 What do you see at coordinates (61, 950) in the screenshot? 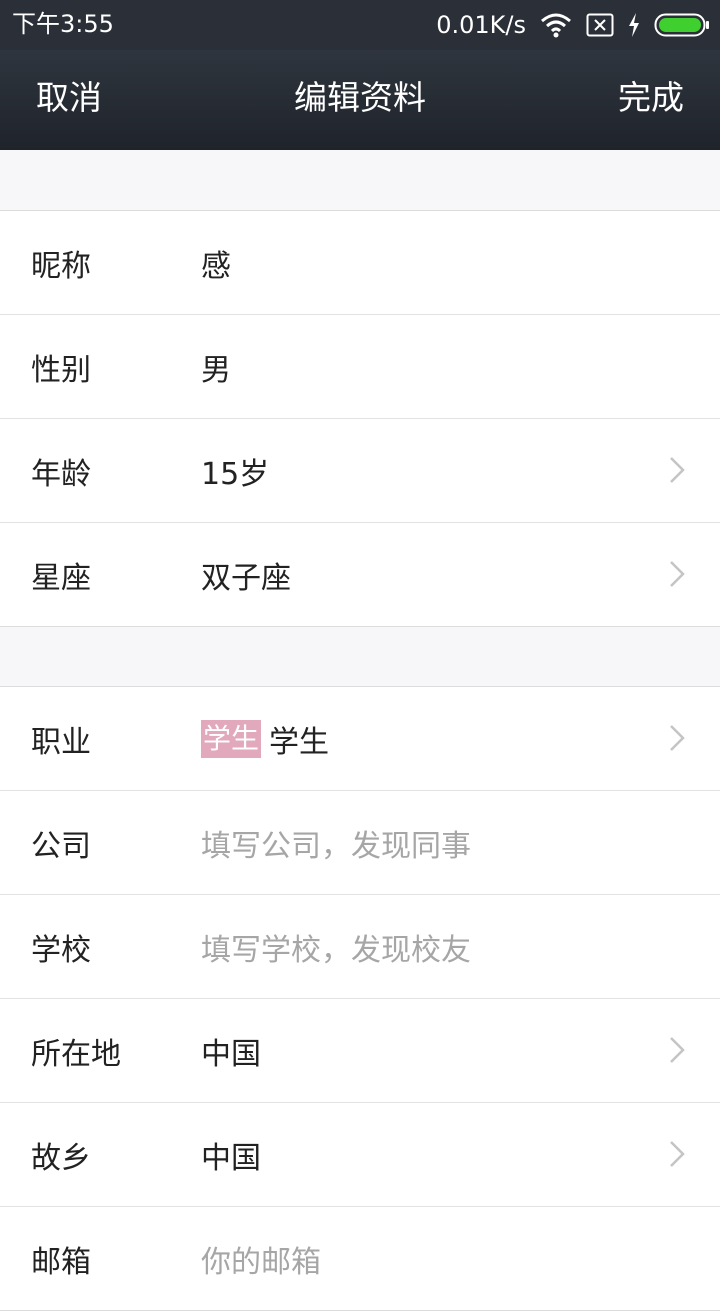
I see `row-label: 学校` at bounding box center [61, 950].